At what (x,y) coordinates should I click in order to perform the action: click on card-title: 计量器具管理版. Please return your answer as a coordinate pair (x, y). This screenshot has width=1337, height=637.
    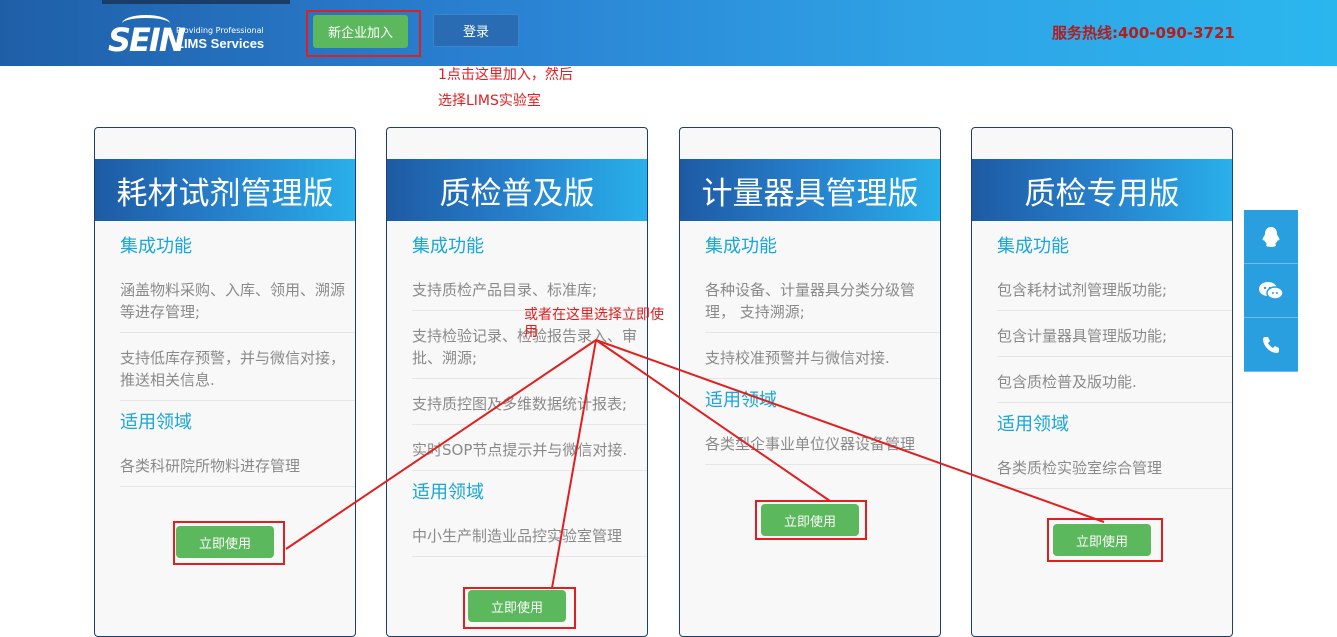
    Looking at the image, I should click on (810, 190).